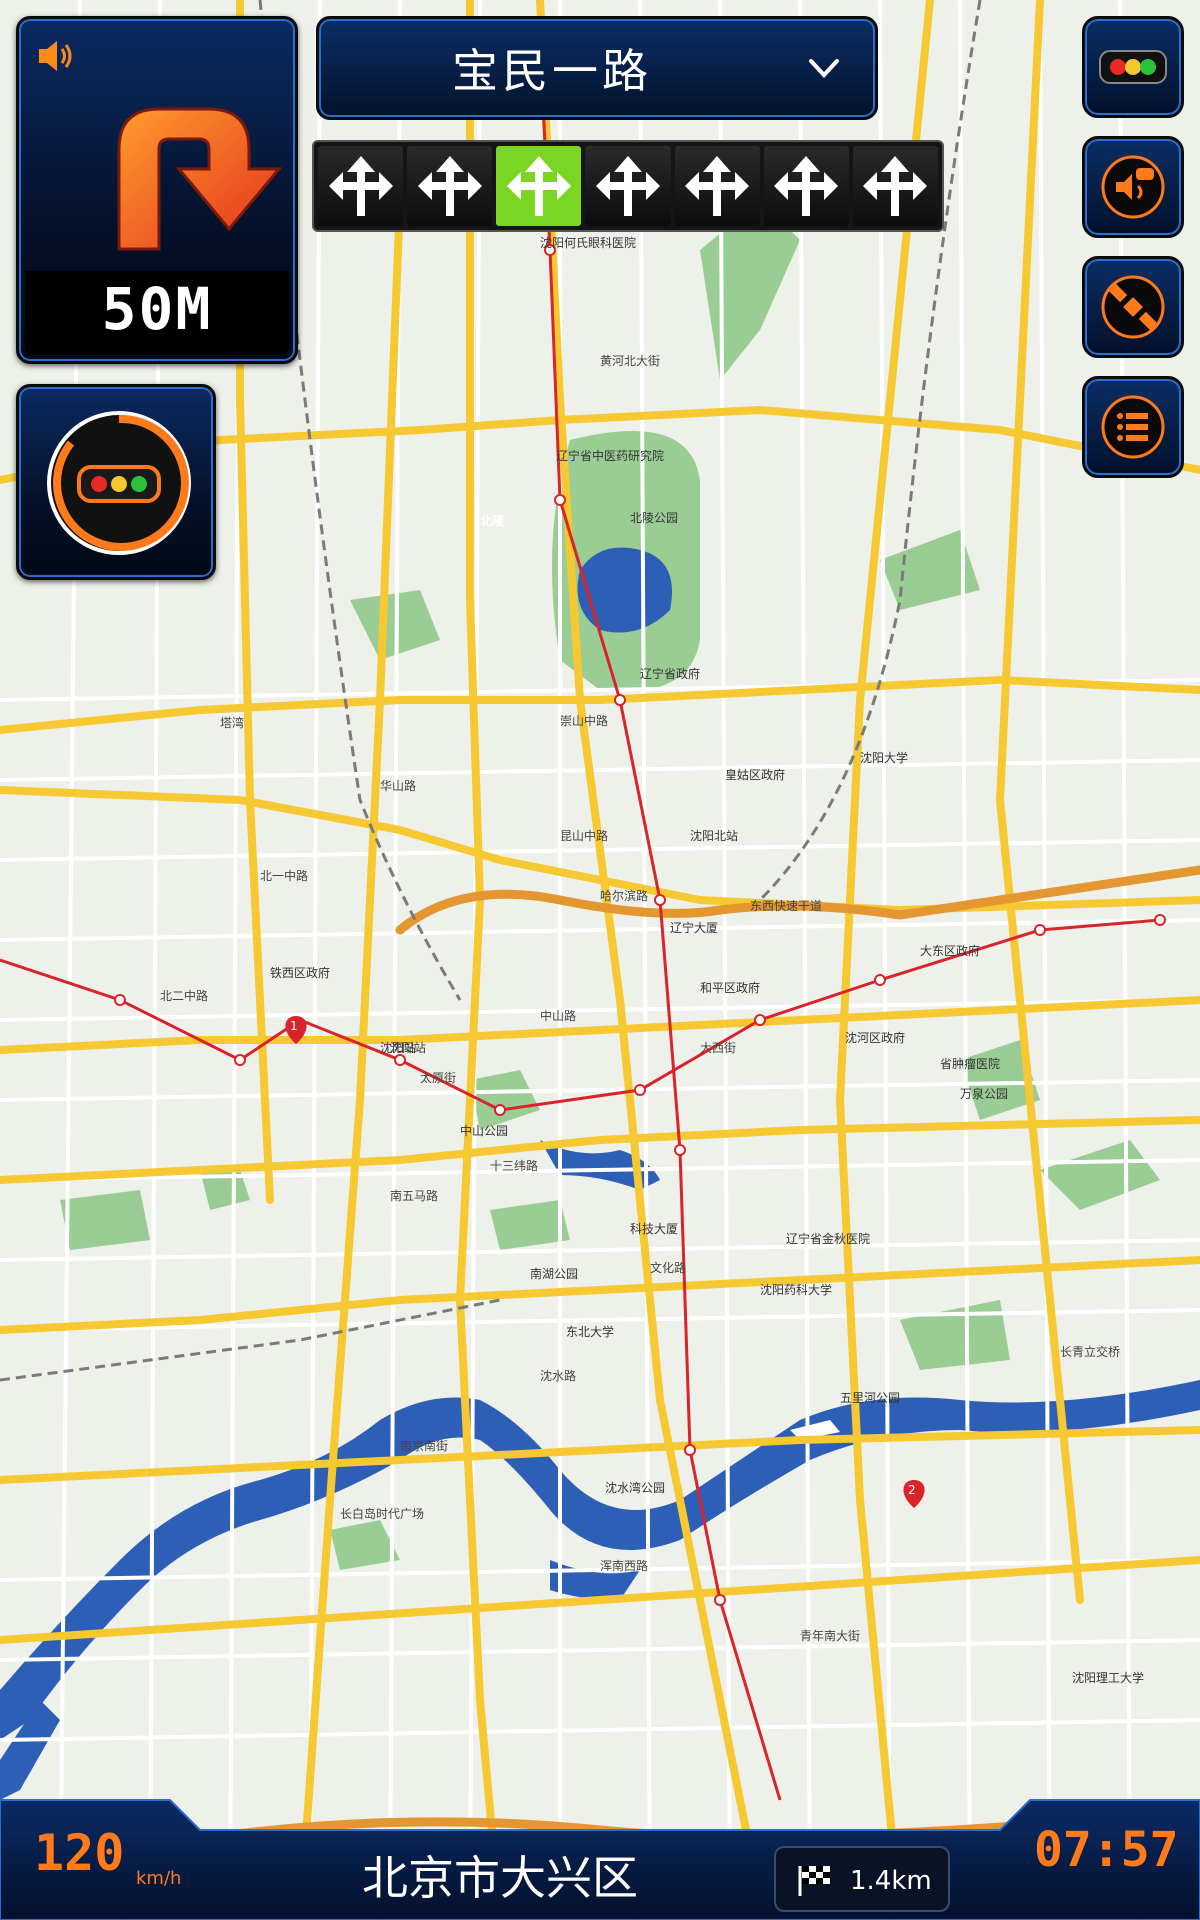 Image resolution: width=1200 pixels, height=1920 pixels. I want to click on clock: 07:57, so click(1106, 1850).